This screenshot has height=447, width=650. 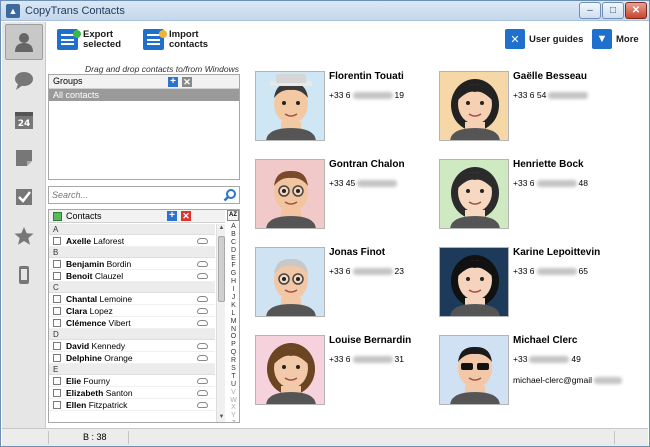 I want to click on add-group-button: +, so click(x=173, y=82).